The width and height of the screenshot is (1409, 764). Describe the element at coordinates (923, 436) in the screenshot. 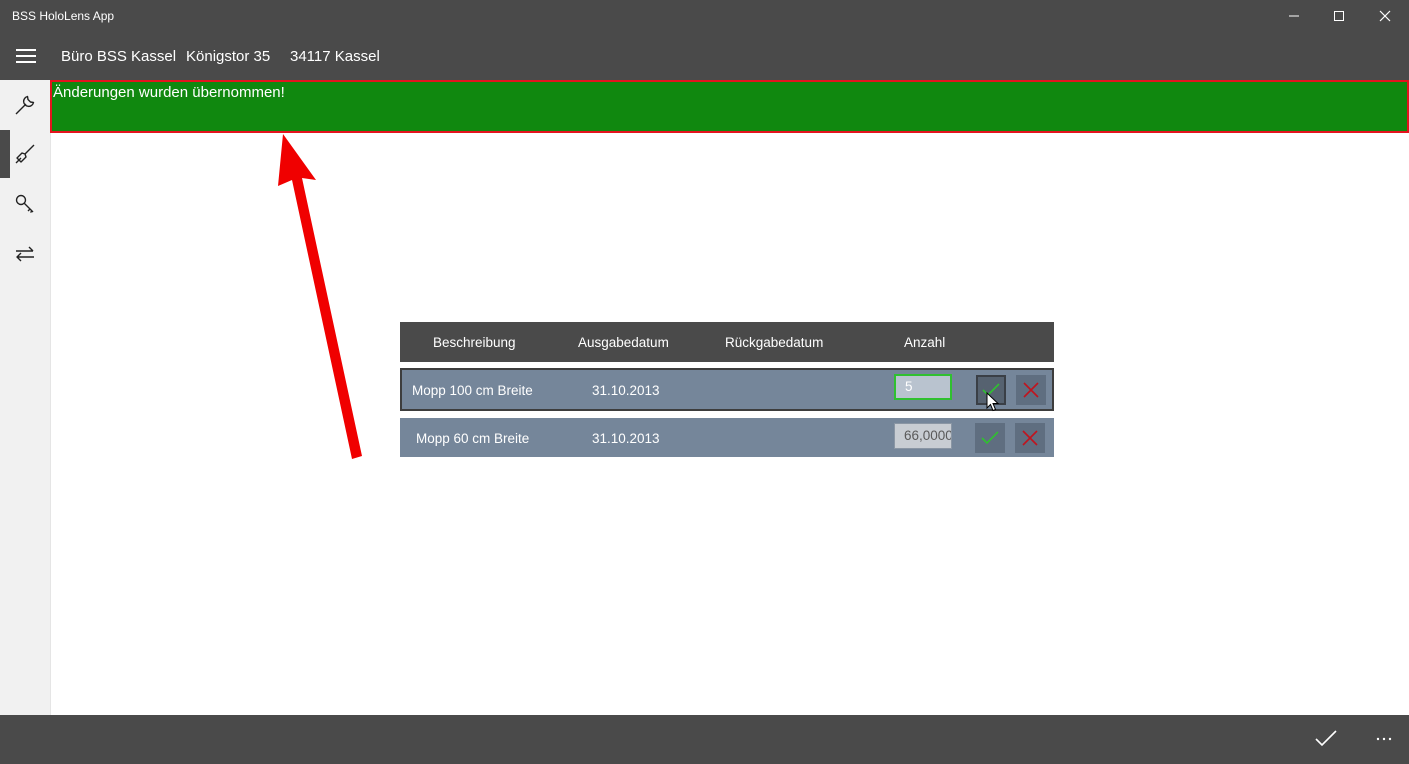

I see `quantity-input: 66,0000` at that location.